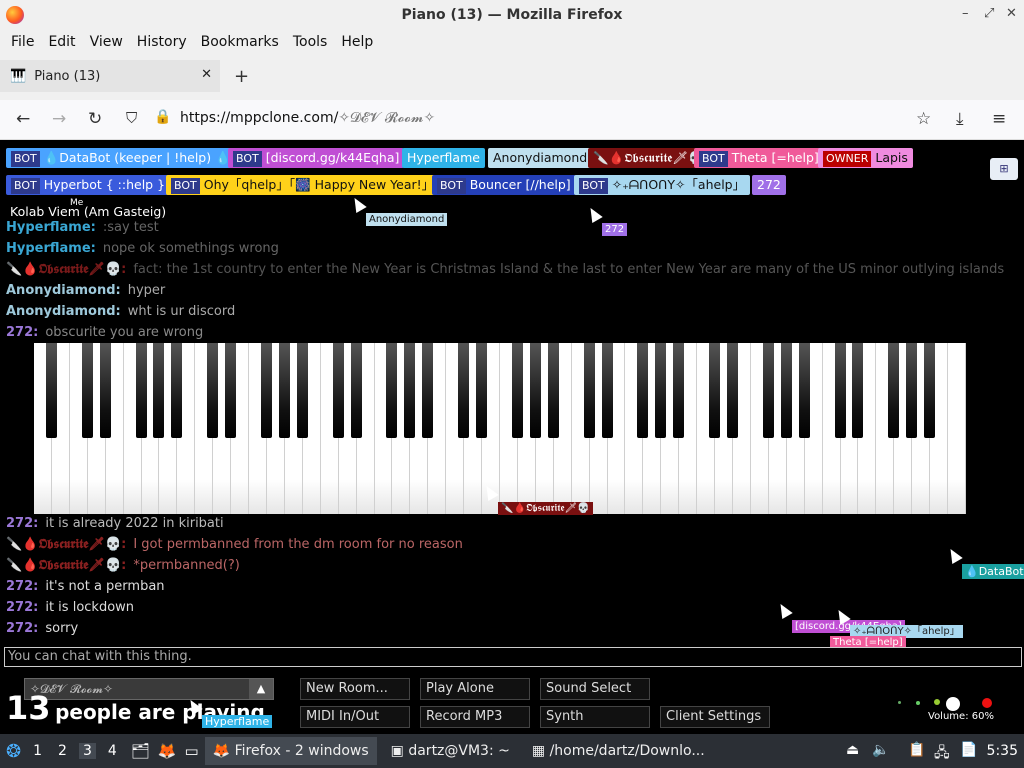 The height and width of the screenshot is (768, 1024). What do you see at coordinates (475, 717) in the screenshot?
I see `record-mp3-button: Record MP3` at bounding box center [475, 717].